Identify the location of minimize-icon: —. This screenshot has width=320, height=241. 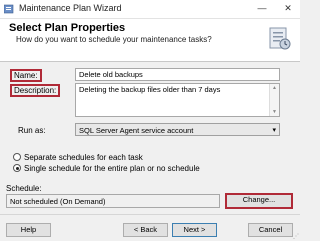
(262, 8).